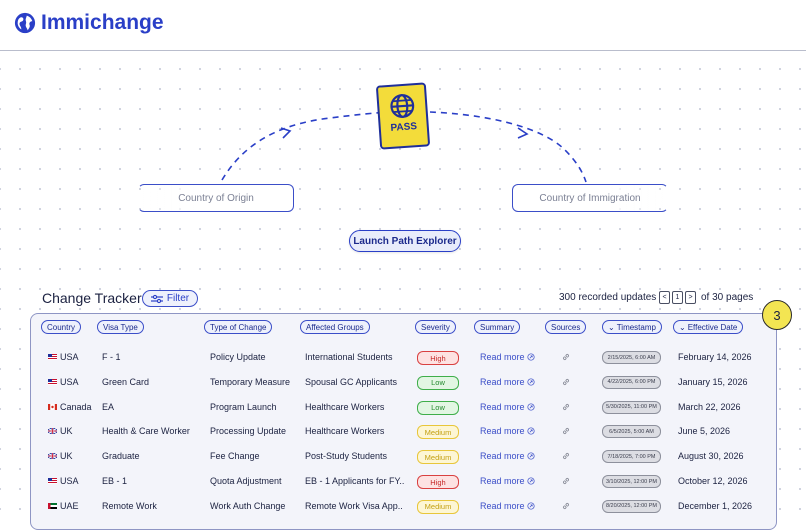  I want to click on cell-affected-groups: Spousal GC Applicants, so click(351, 381).